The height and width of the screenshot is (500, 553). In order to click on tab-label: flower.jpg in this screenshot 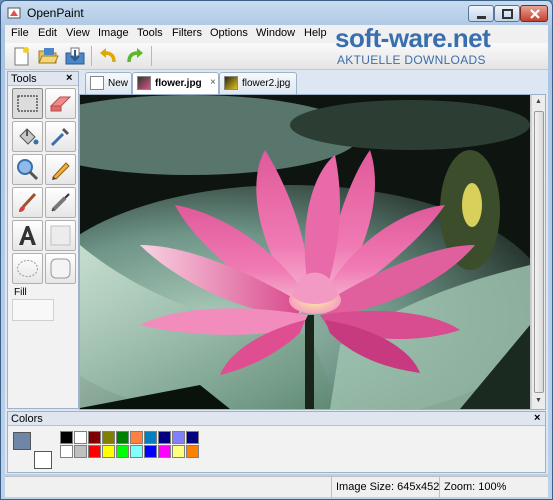, I will do `click(178, 83)`.